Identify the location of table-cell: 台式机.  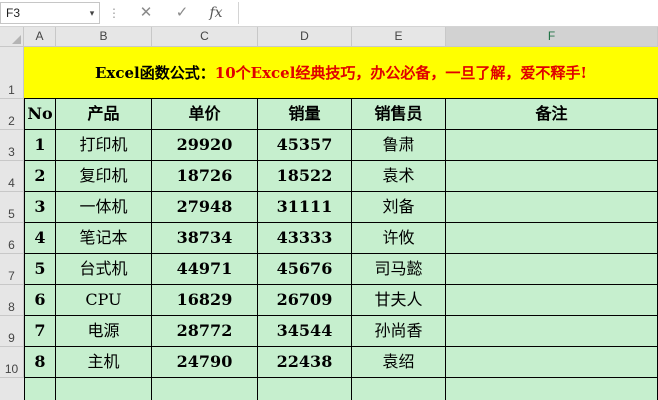
(104, 269).